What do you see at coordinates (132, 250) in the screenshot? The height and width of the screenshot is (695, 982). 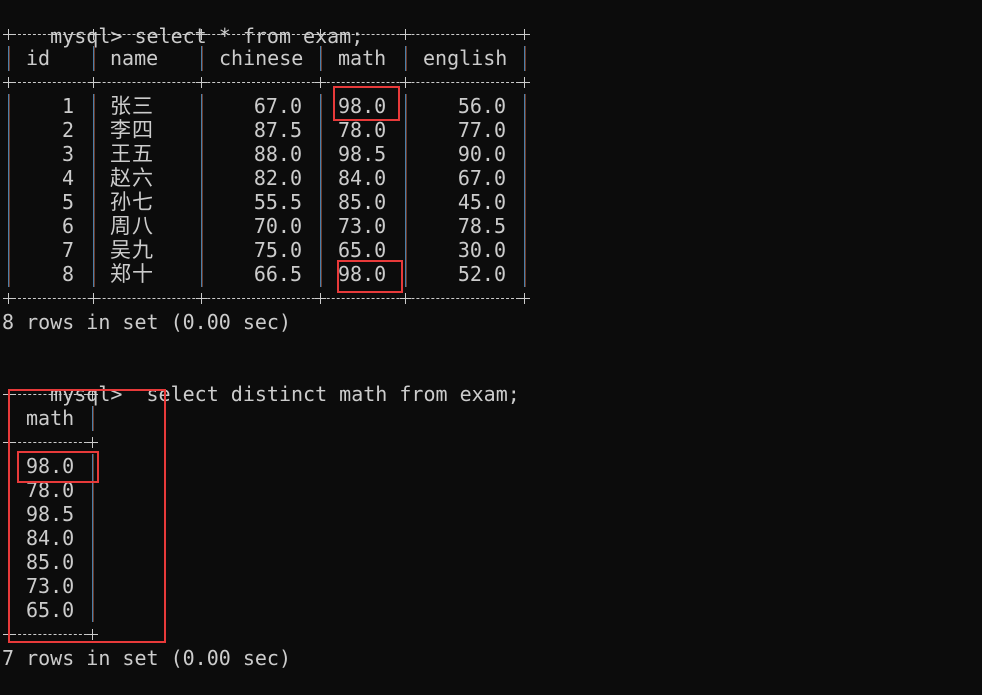 I see `cell-name: 吴九` at bounding box center [132, 250].